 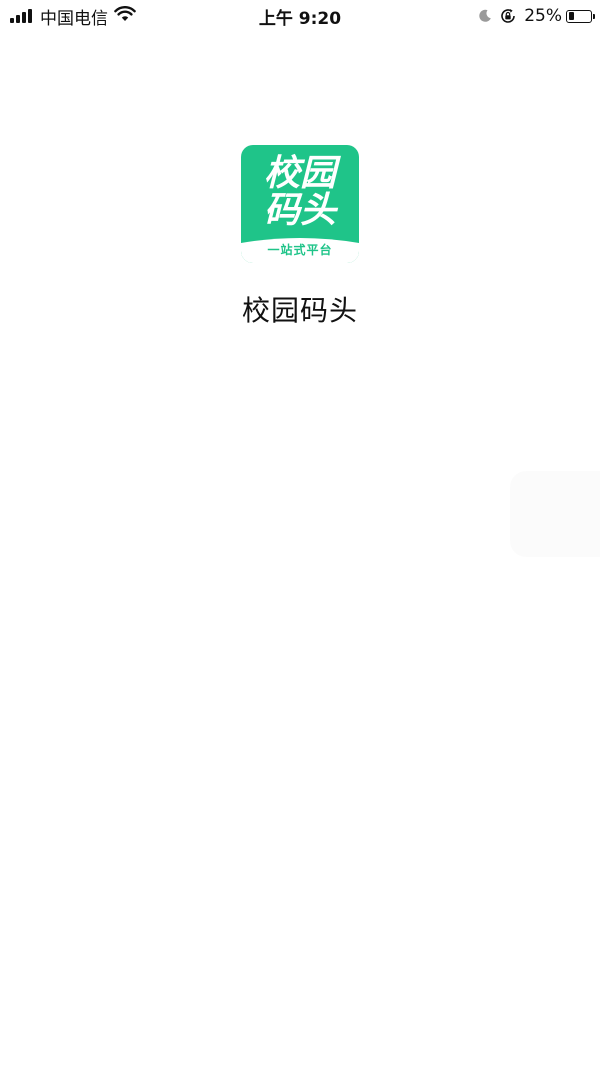 I want to click on logo-banner: 一站式平台, so click(x=300, y=250).